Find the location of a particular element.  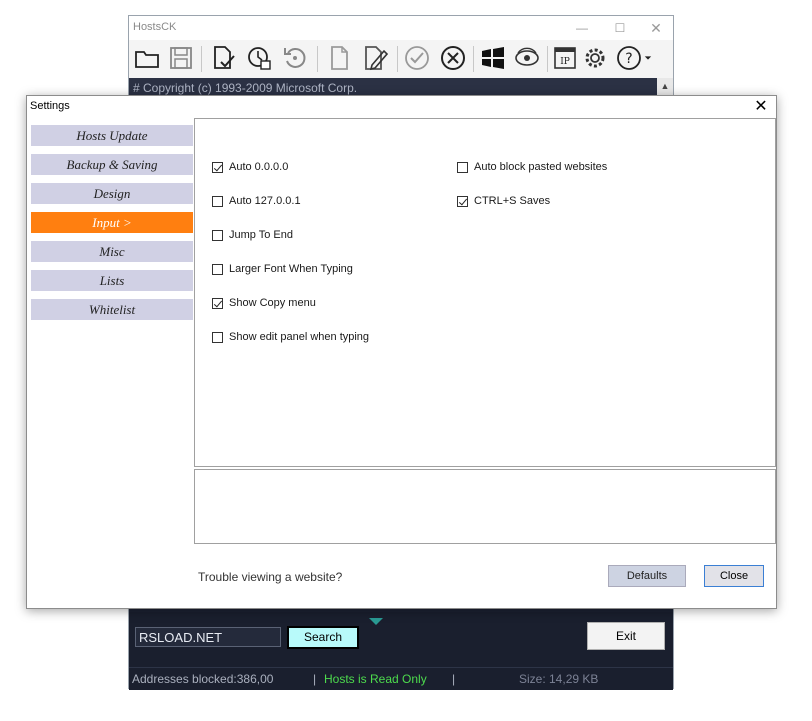

option-larger-font: Larger Font When Typing is located at coordinates (282, 269).